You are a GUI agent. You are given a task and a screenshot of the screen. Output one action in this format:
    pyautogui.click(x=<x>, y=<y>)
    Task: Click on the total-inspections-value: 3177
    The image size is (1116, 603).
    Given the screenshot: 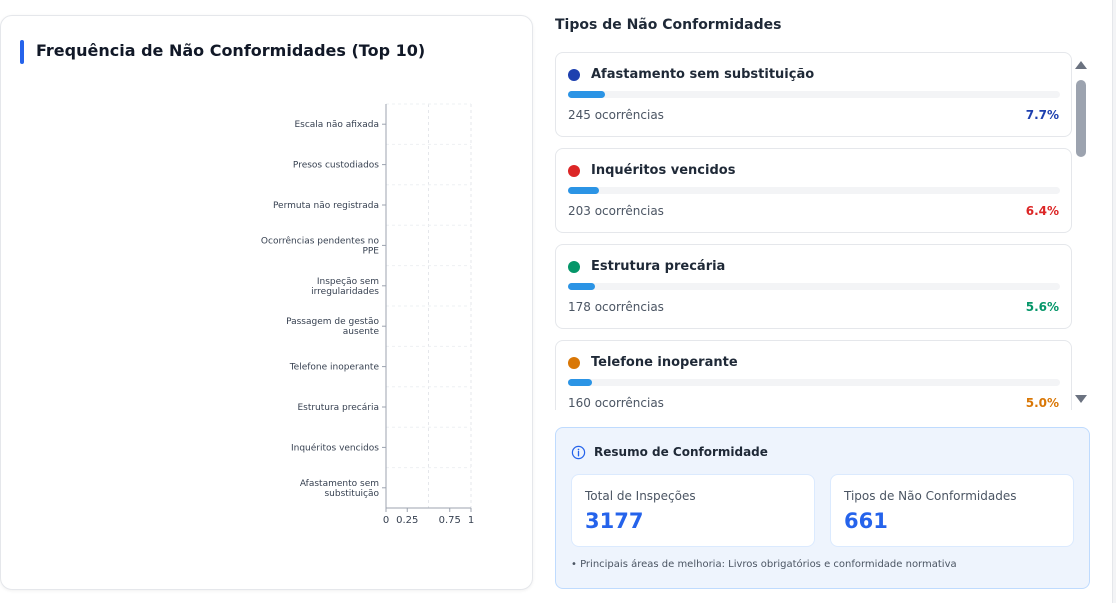 What is the action you would take?
    pyautogui.click(x=614, y=521)
    